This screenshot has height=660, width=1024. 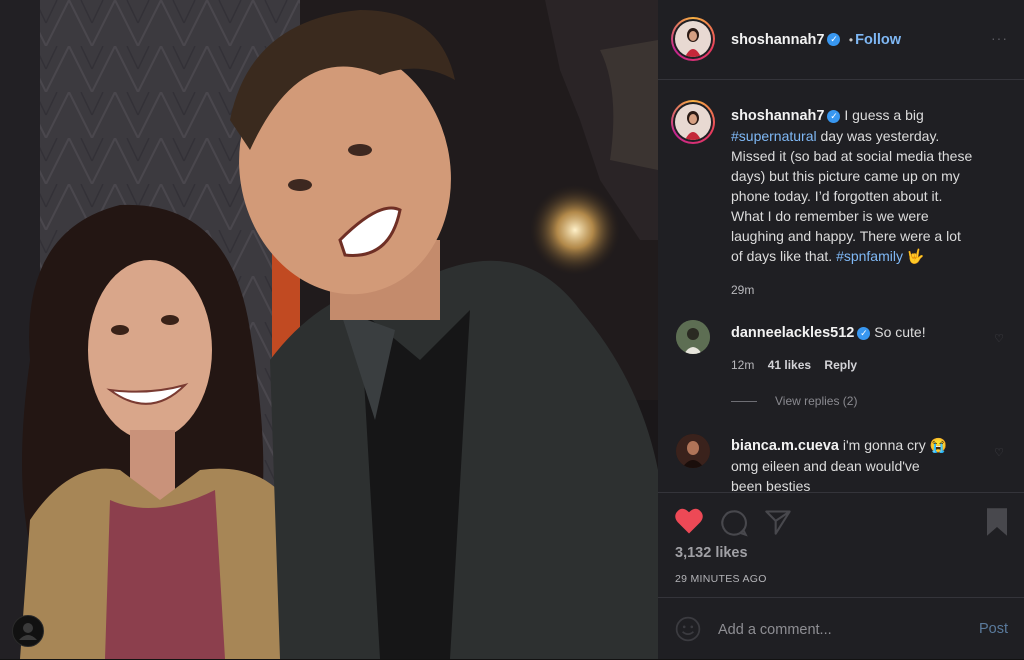 I want to click on author-avatar-ring, so click(x=693, y=39).